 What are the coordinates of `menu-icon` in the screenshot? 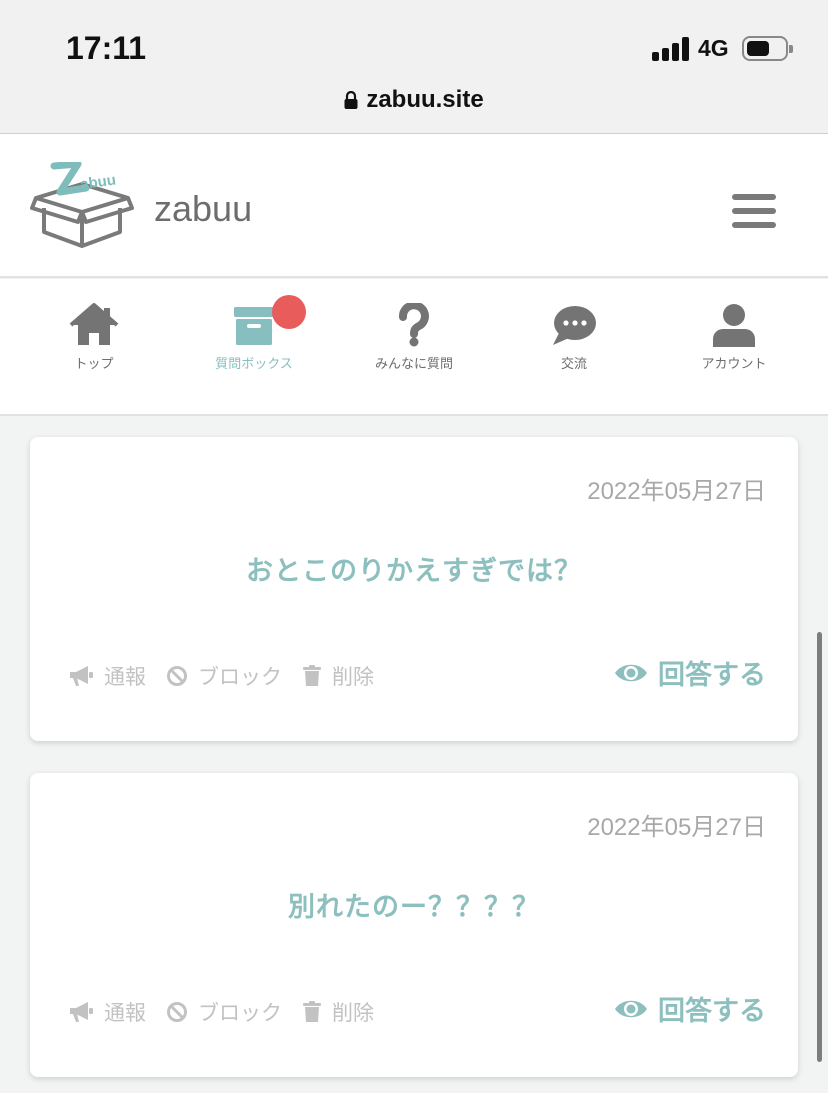 It's located at (754, 211).